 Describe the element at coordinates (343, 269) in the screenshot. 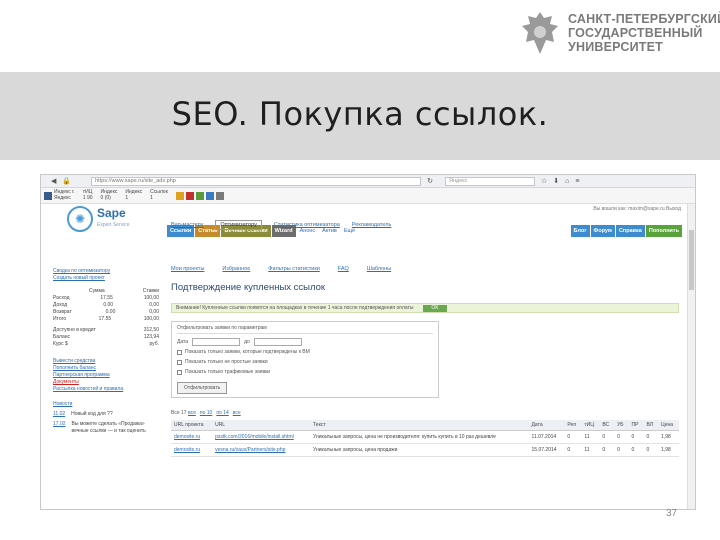

I see `content-tab: FAQ` at that location.